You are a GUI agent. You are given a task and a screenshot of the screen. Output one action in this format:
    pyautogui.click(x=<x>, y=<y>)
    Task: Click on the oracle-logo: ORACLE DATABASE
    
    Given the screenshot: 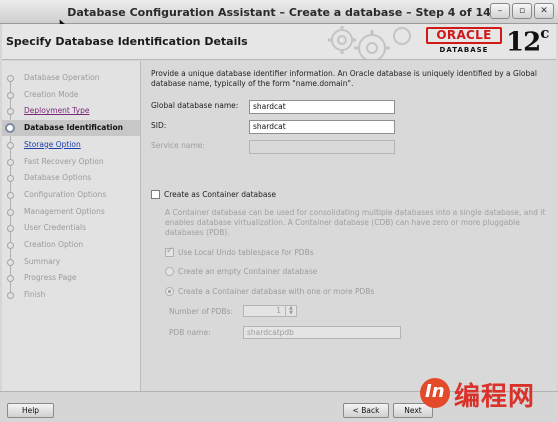 What is the action you would take?
    pyautogui.click(x=464, y=42)
    